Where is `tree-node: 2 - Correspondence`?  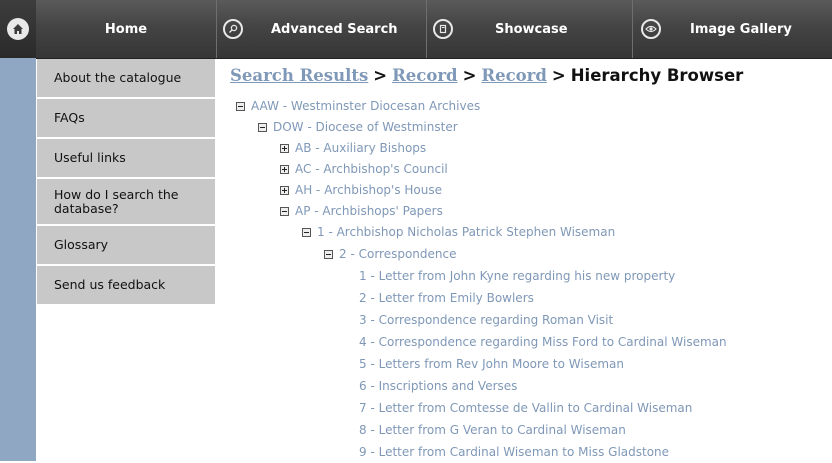 tree-node: 2 - Correspondence is located at coordinates (390, 254).